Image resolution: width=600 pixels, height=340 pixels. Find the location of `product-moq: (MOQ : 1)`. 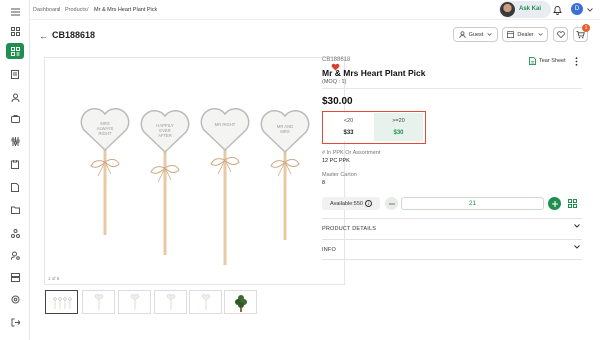

product-moq: (MOQ : 1) is located at coordinates (334, 82).